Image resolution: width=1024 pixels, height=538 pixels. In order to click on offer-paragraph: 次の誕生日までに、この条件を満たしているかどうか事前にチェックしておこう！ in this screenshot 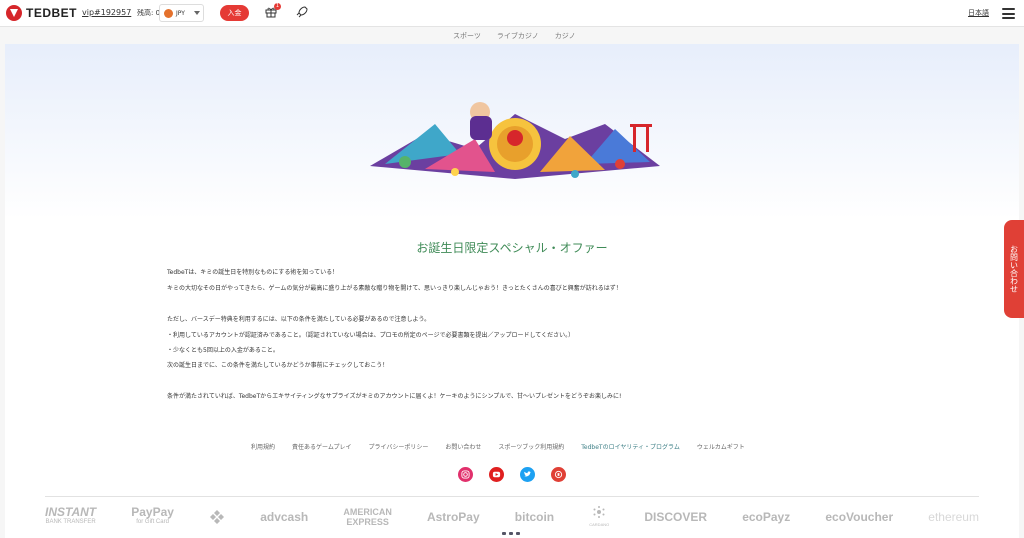, I will do `click(278, 365)`.